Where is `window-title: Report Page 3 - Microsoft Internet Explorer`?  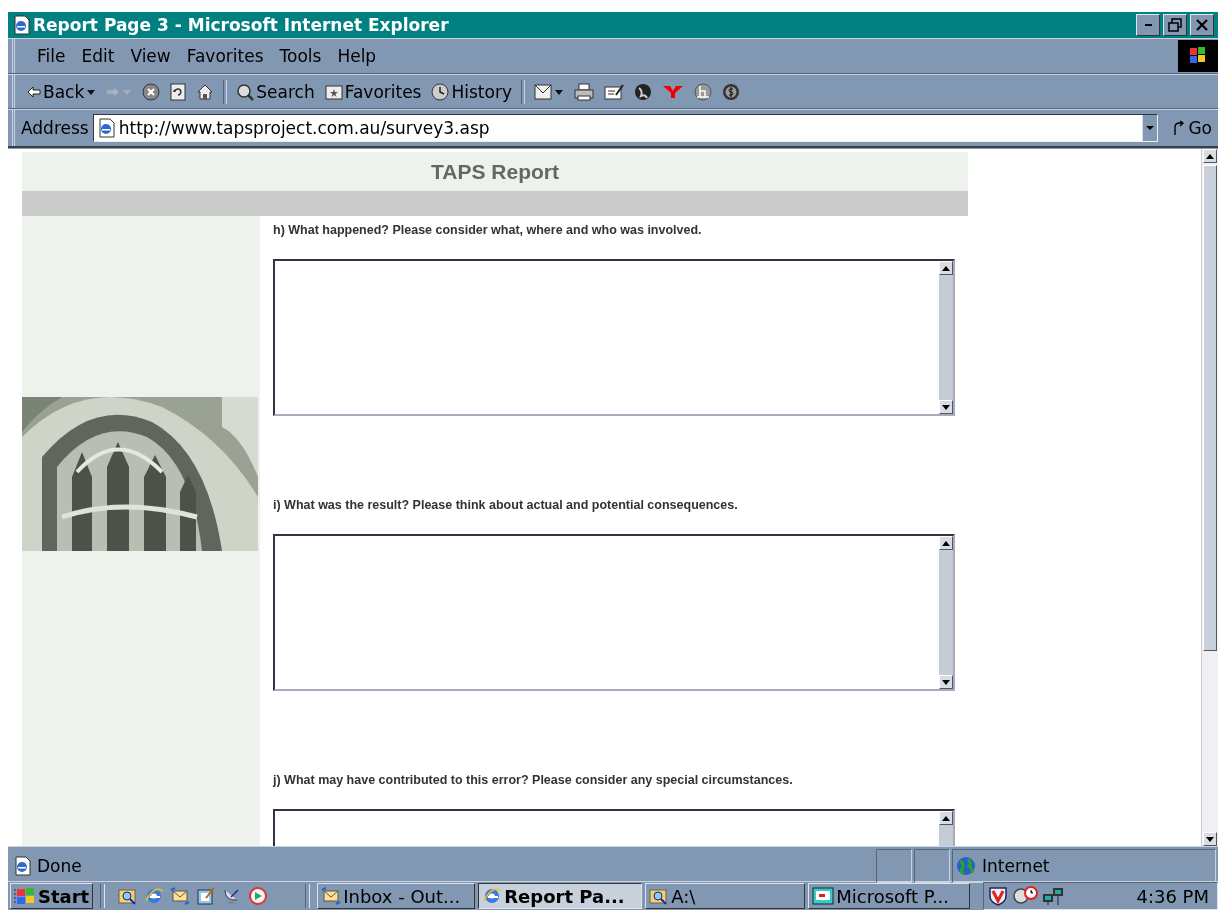
window-title: Report Page 3 - Microsoft Internet Explorer is located at coordinates (241, 25).